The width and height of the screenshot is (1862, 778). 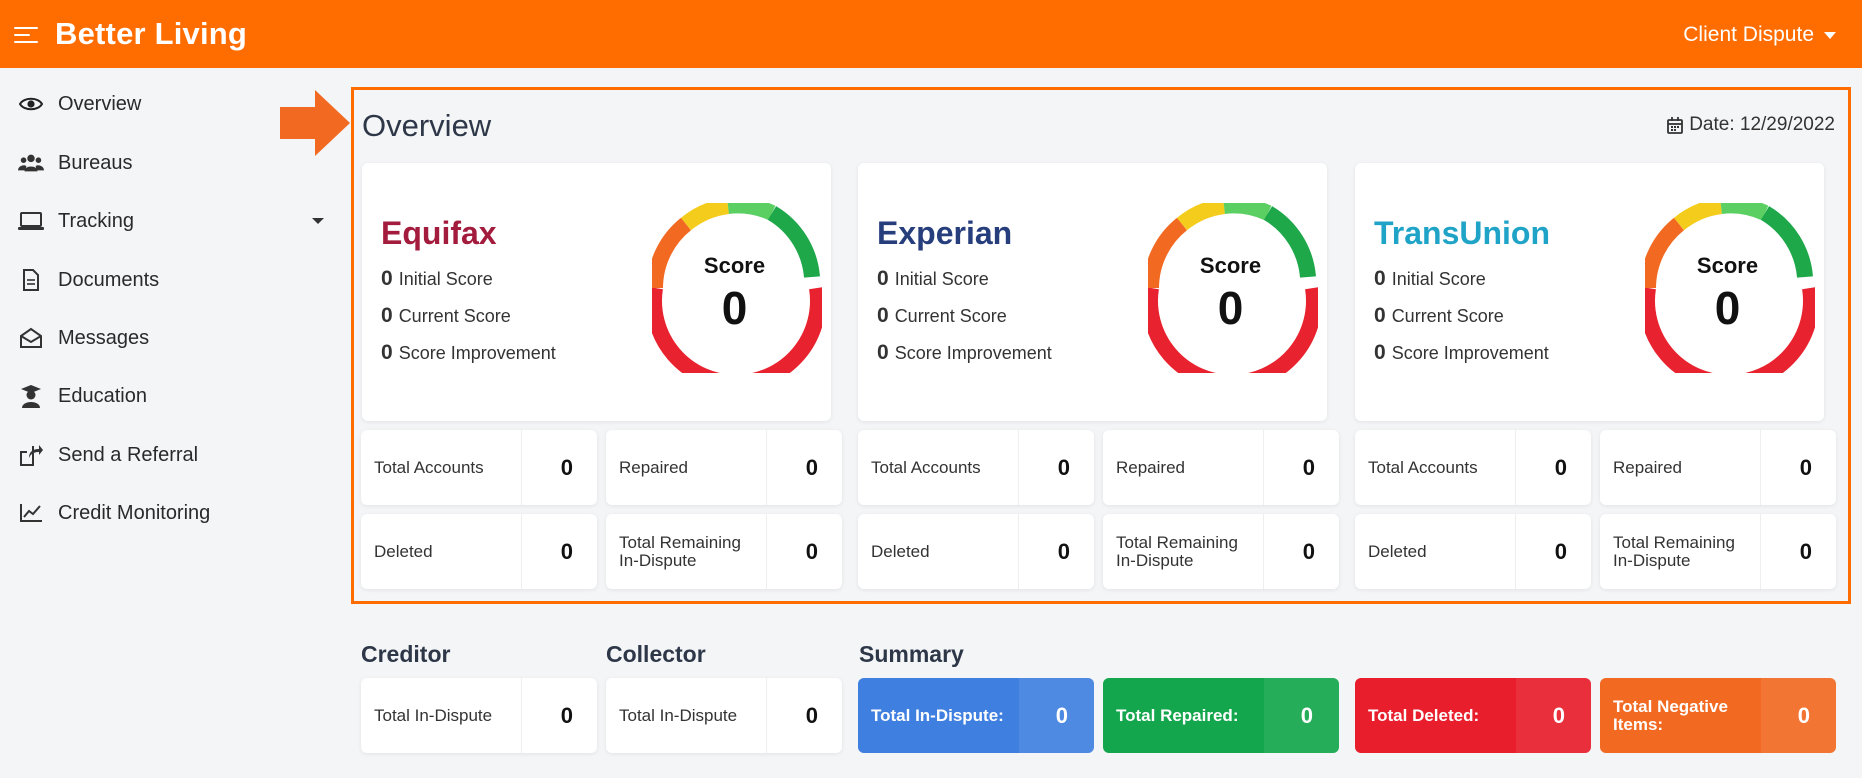 I want to click on collector-total-in-dispute: Total In-Dispute 0, so click(x=724, y=715).